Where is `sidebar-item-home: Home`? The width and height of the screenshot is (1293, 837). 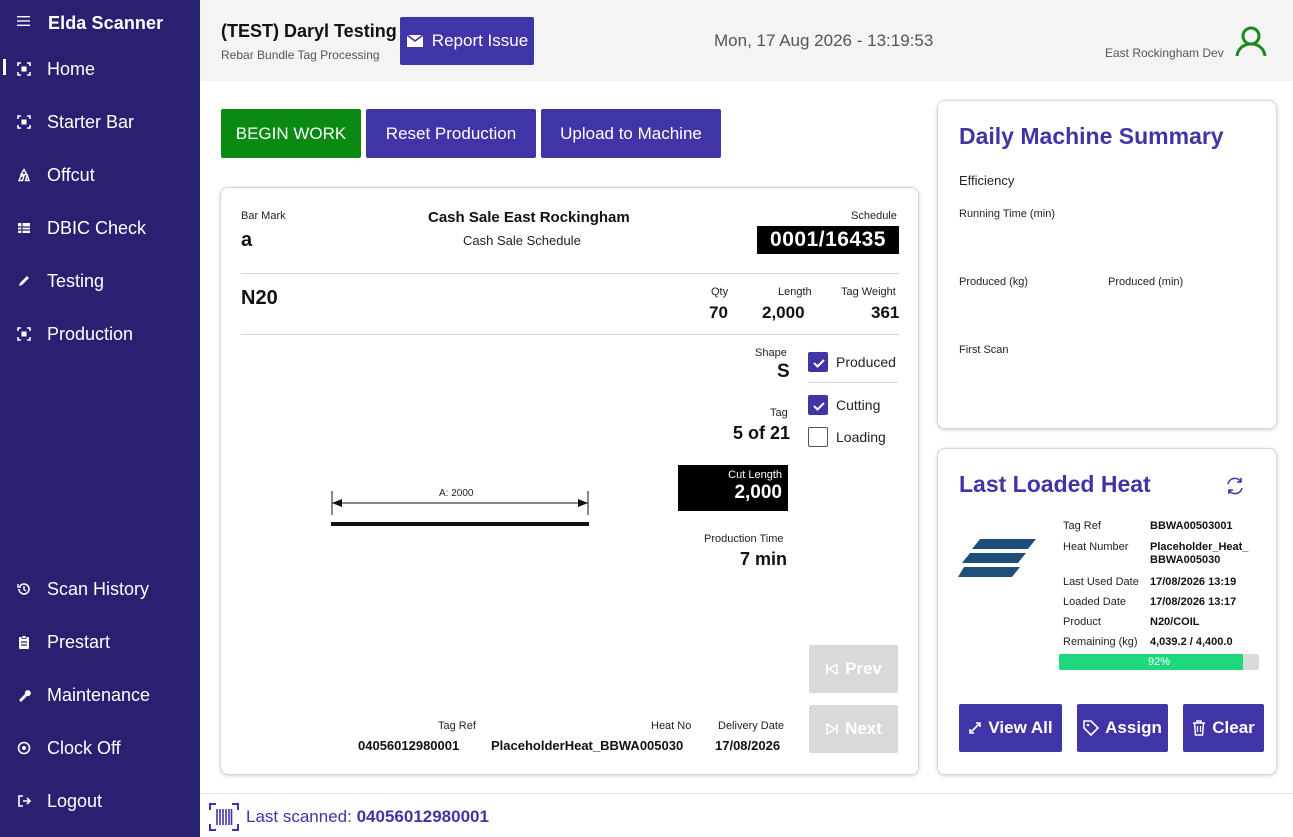
sidebar-item-home: Home is located at coordinates (100, 69).